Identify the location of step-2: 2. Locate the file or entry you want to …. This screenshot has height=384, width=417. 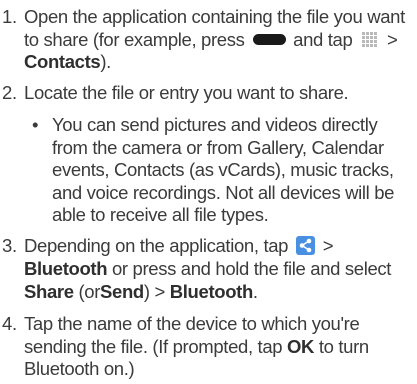
(207, 93).